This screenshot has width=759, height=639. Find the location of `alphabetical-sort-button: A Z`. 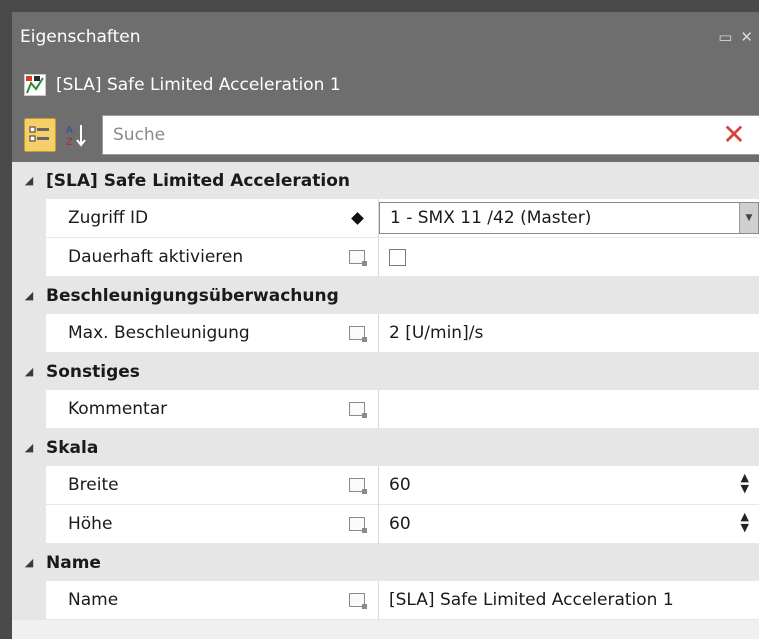

alphabetical-sort-button: A Z is located at coordinates (77, 135).